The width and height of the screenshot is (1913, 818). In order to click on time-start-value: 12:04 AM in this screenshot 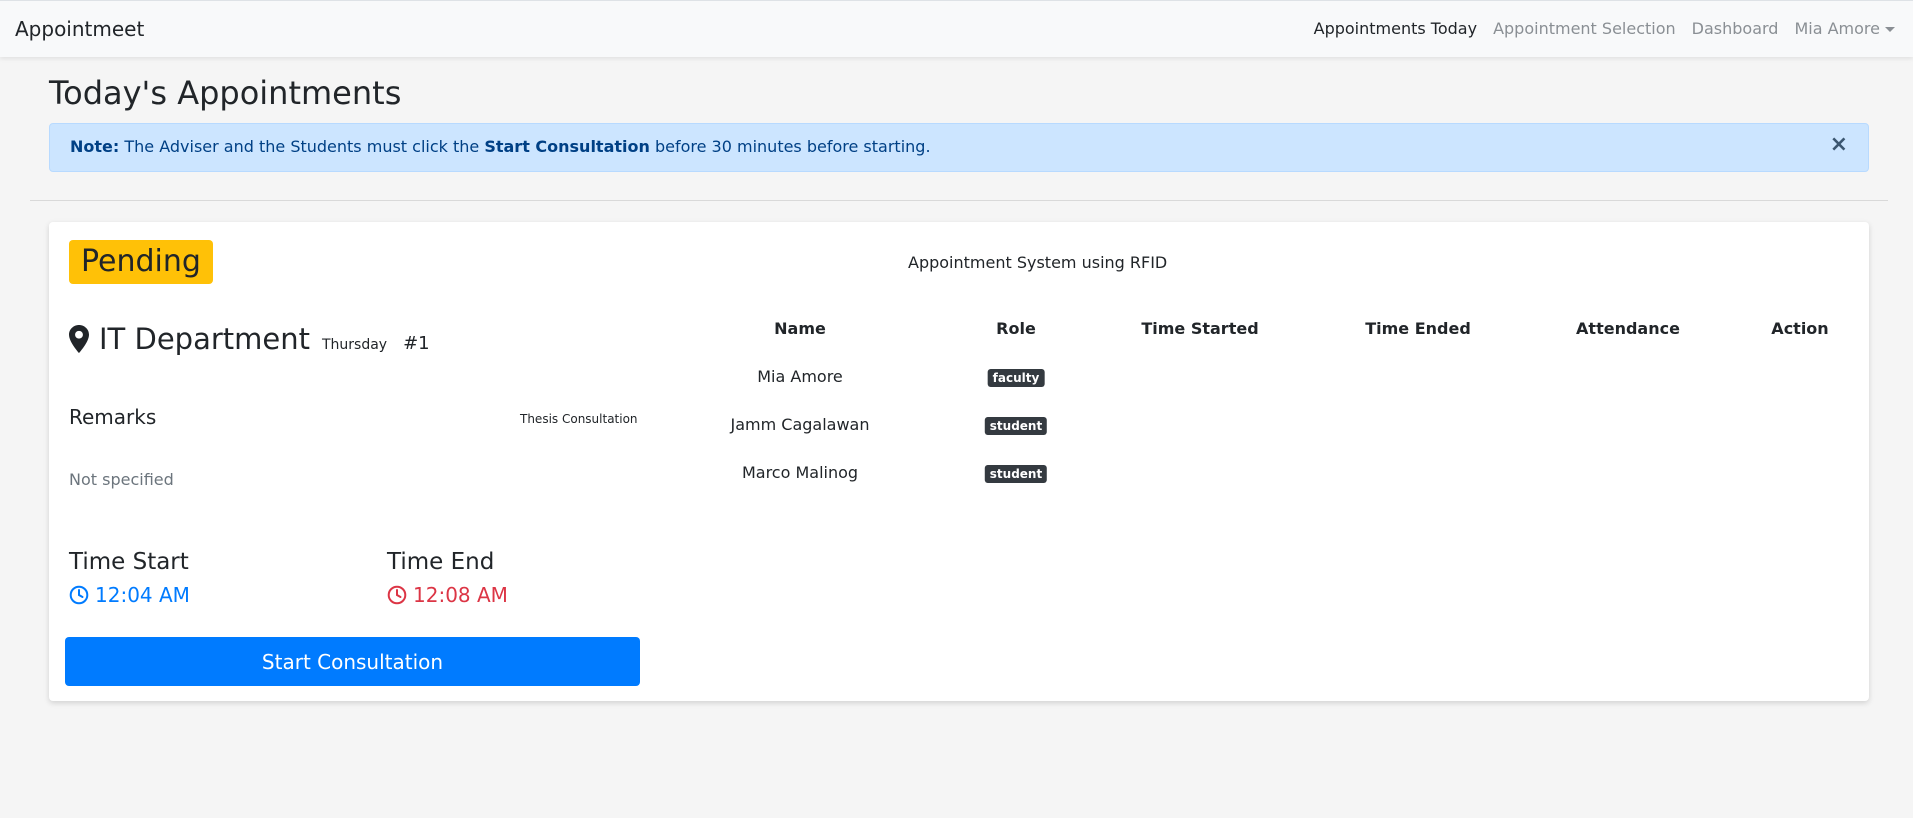, I will do `click(129, 595)`.